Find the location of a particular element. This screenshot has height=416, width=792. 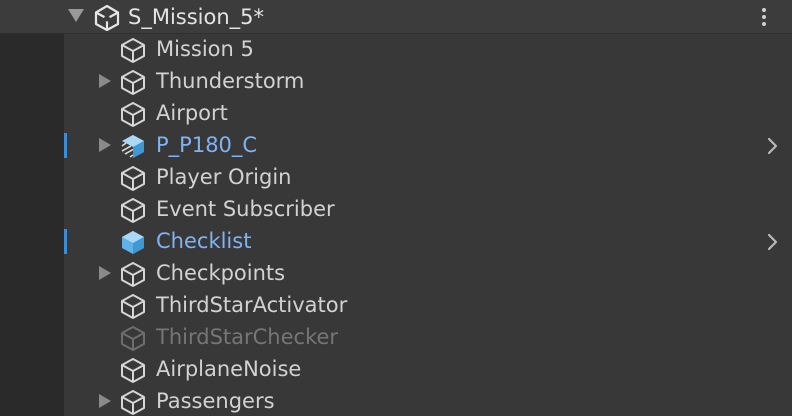

hierarchy-item-label: Player Origin is located at coordinates (224, 177).